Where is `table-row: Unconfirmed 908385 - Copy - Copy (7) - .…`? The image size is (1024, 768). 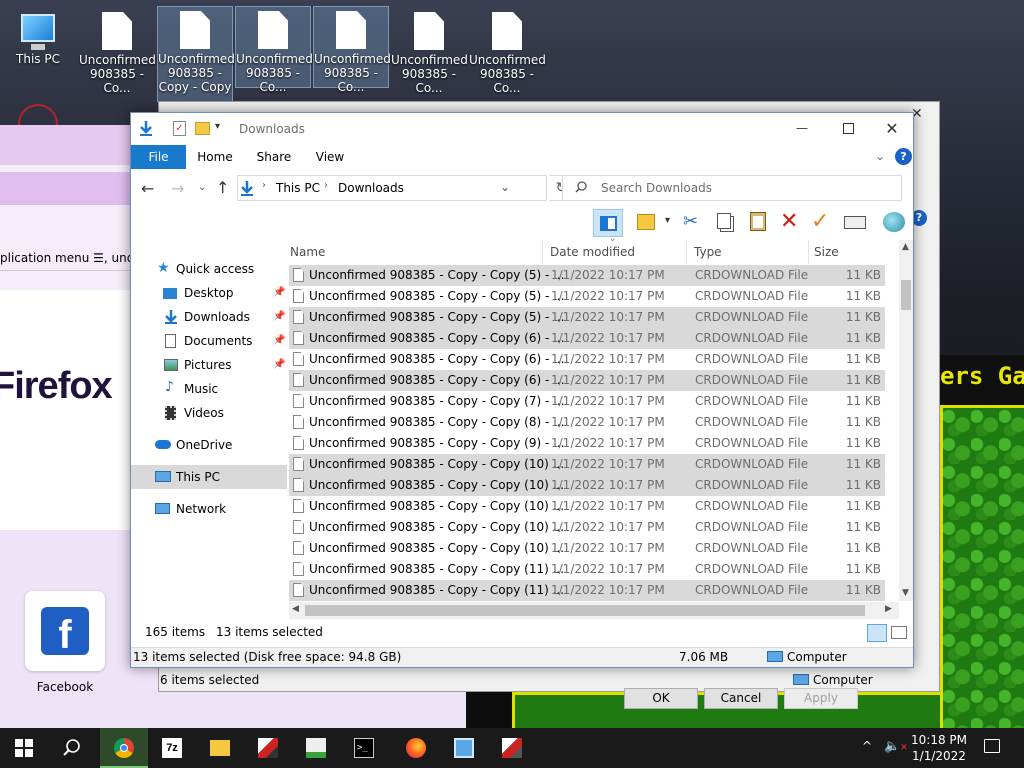 table-row: Unconfirmed 908385 - Copy - Copy (7) - .… is located at coordinates (587, 401).